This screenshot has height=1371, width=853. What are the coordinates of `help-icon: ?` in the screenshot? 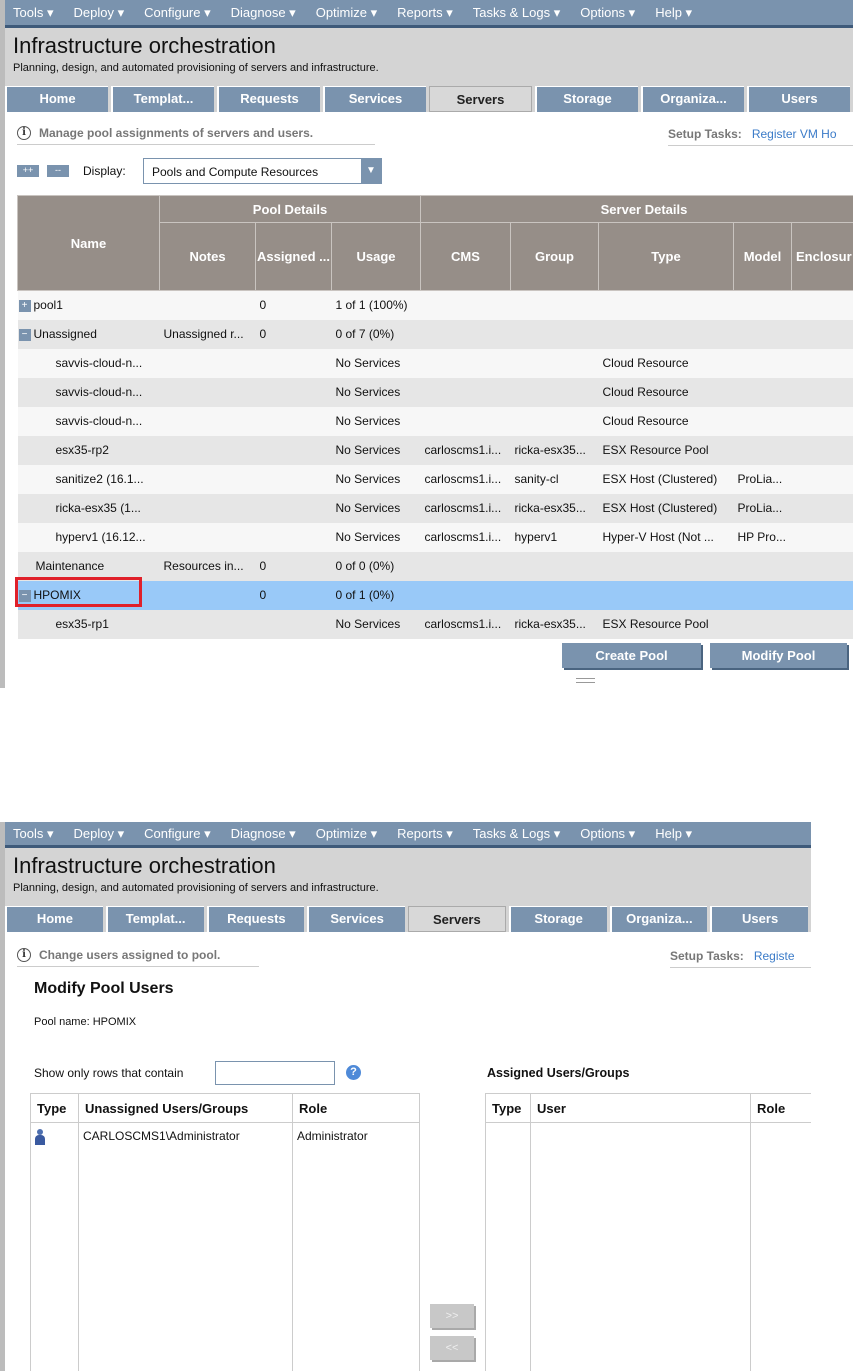 It's located at (353, 1072).